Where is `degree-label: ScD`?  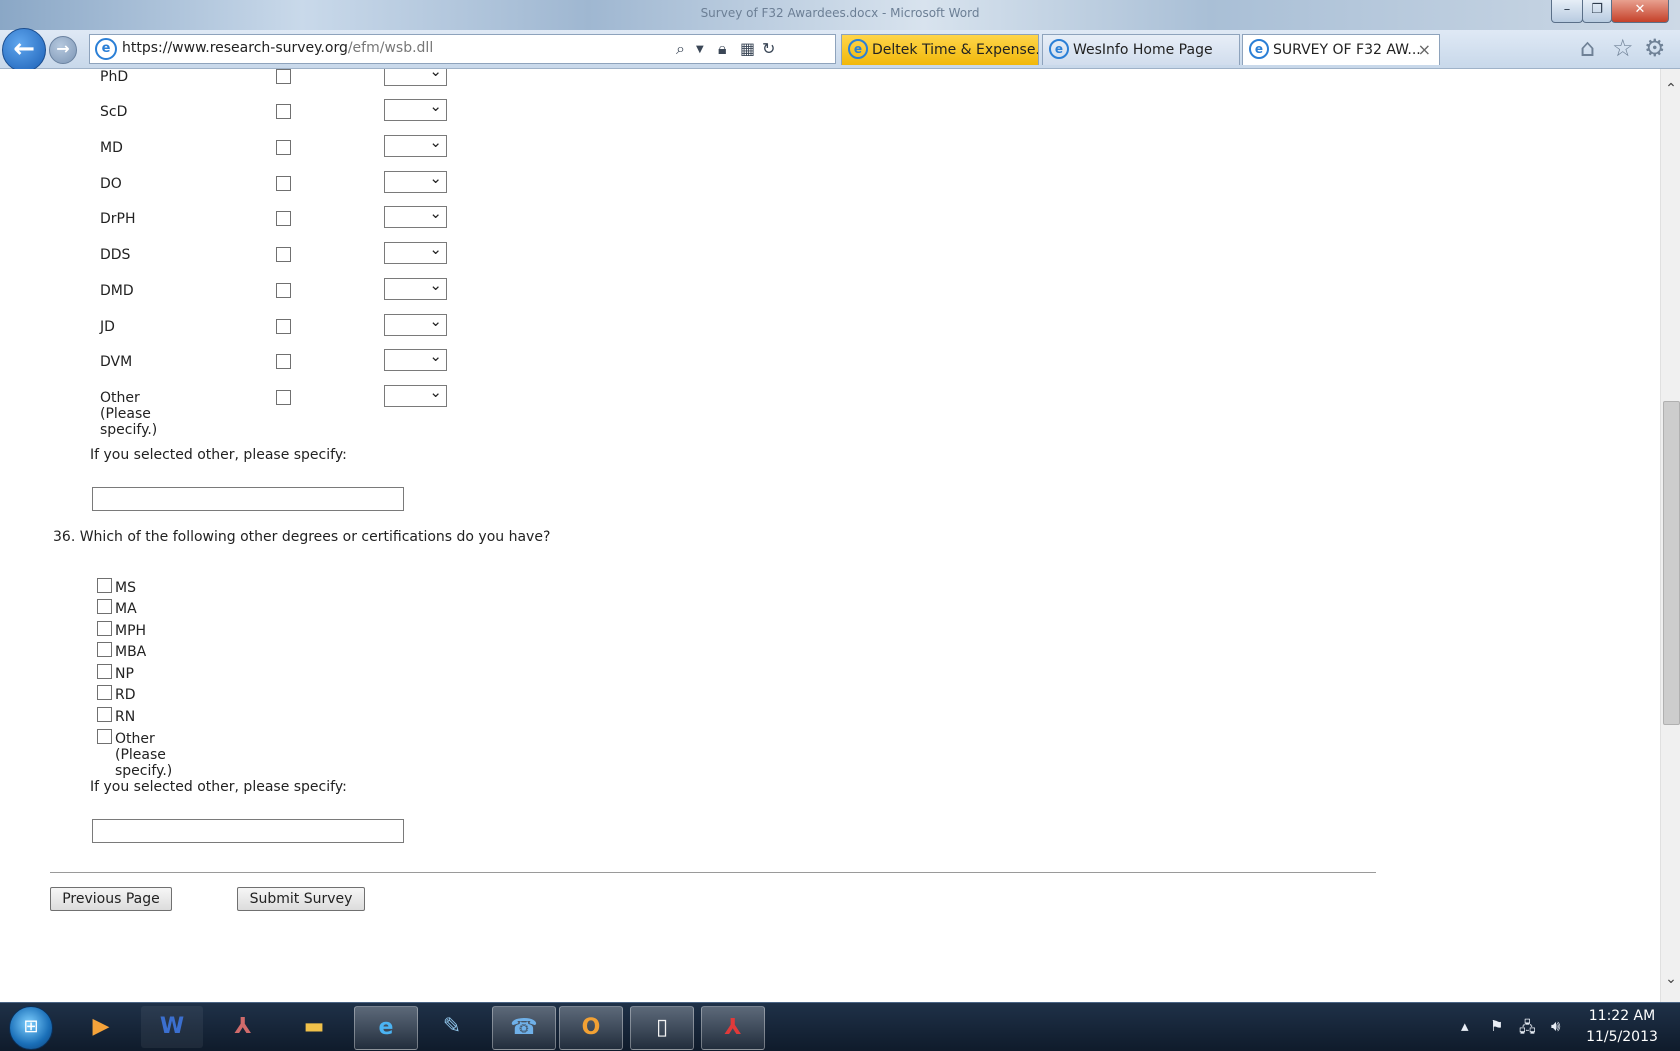
degree-label: ScD is located at coordinates (114, 112).